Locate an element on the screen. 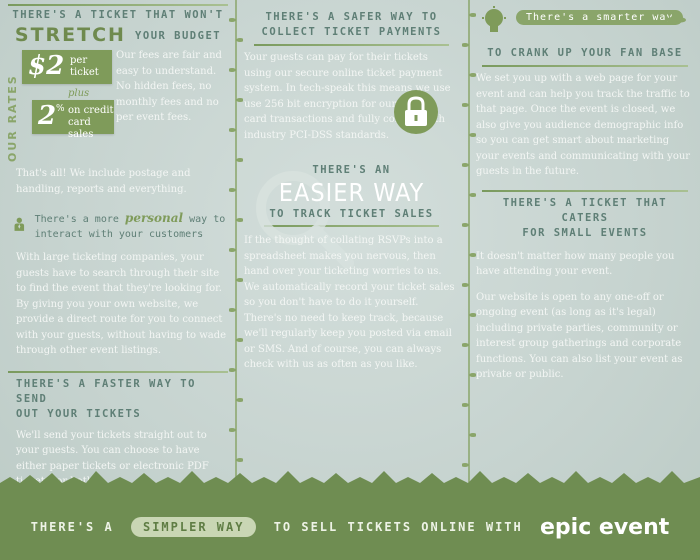 This screenshot has height=560, width=700. leaf-ornament-icon is located at coordinates (676, 20).